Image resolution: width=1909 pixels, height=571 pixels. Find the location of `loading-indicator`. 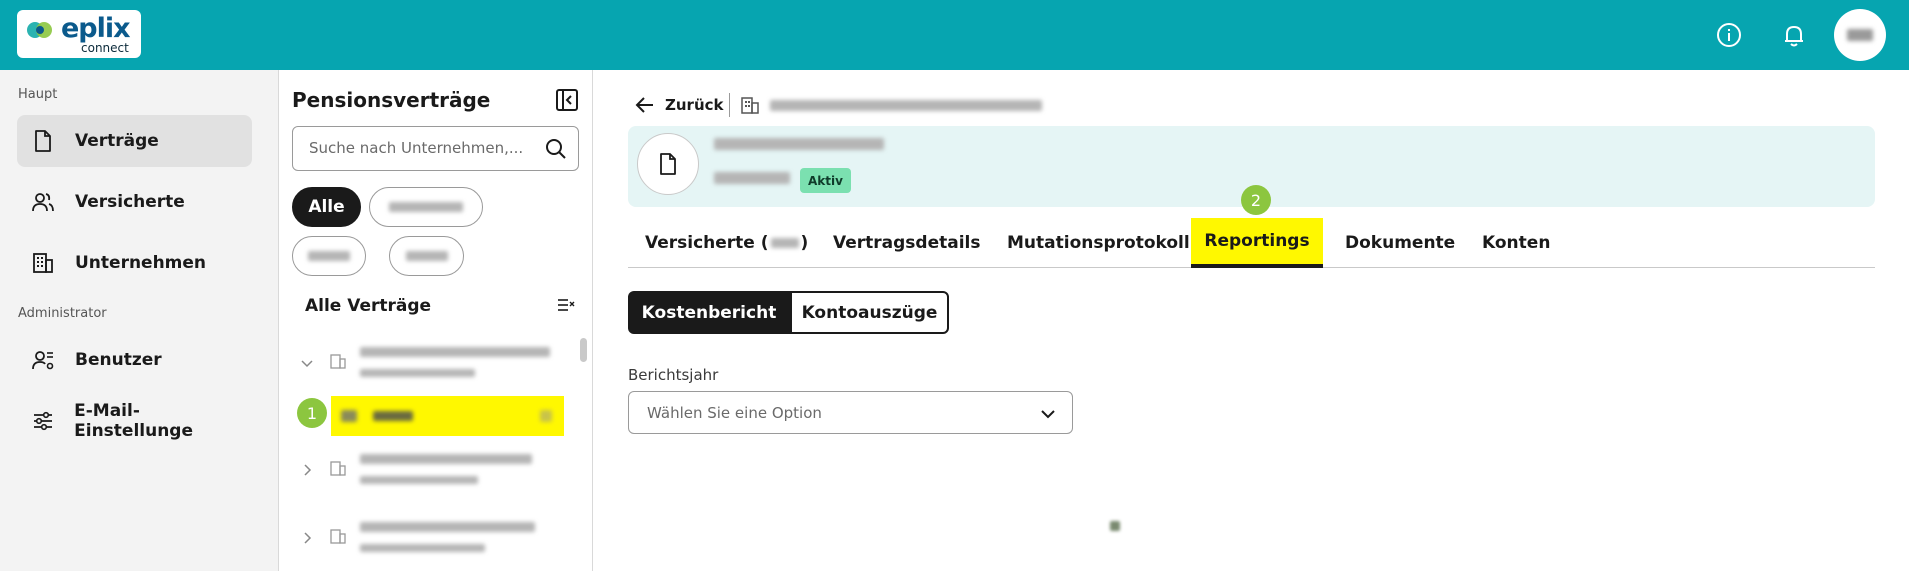

loading-indicator is located at coordinates (1115, 526).